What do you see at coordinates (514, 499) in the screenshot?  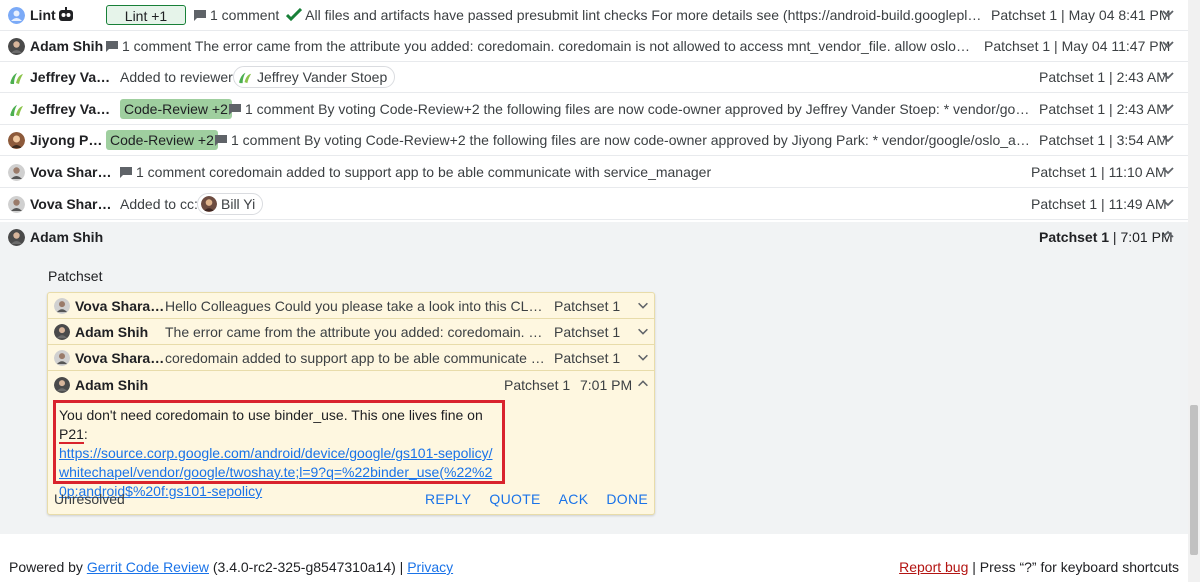 I see `quote-button: QUOTE` at bounding box center [514, 499].